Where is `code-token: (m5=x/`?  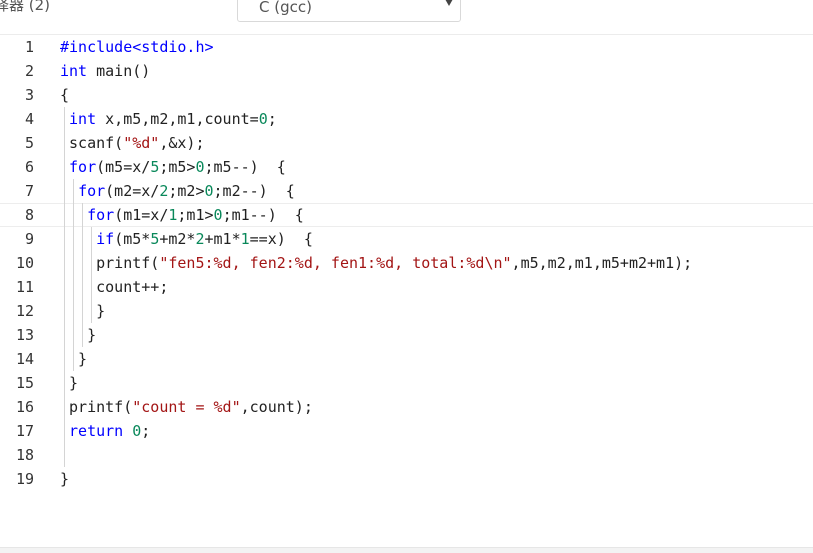 code-token: (m5=x/ is located at coordinates (123, 167).